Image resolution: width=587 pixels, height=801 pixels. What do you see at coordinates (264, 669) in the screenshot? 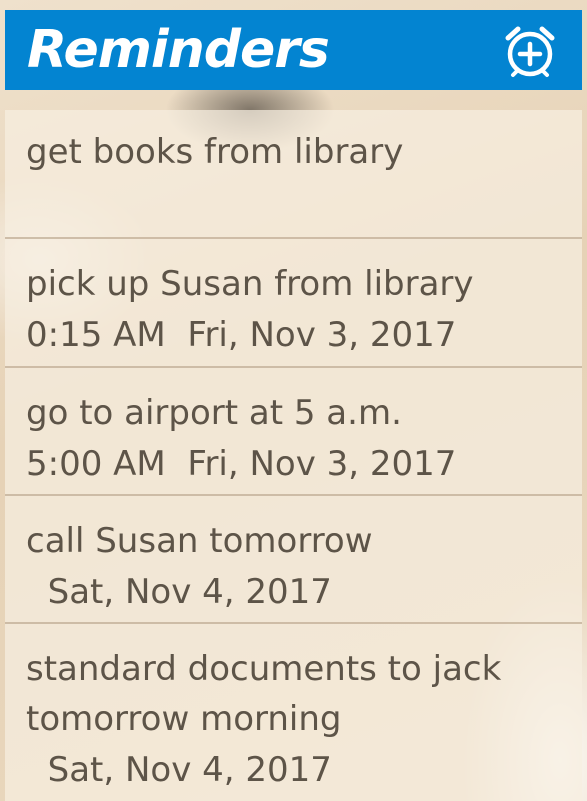
I see `reminder-text: standard documents to jack` at bounding box center [264, 669].